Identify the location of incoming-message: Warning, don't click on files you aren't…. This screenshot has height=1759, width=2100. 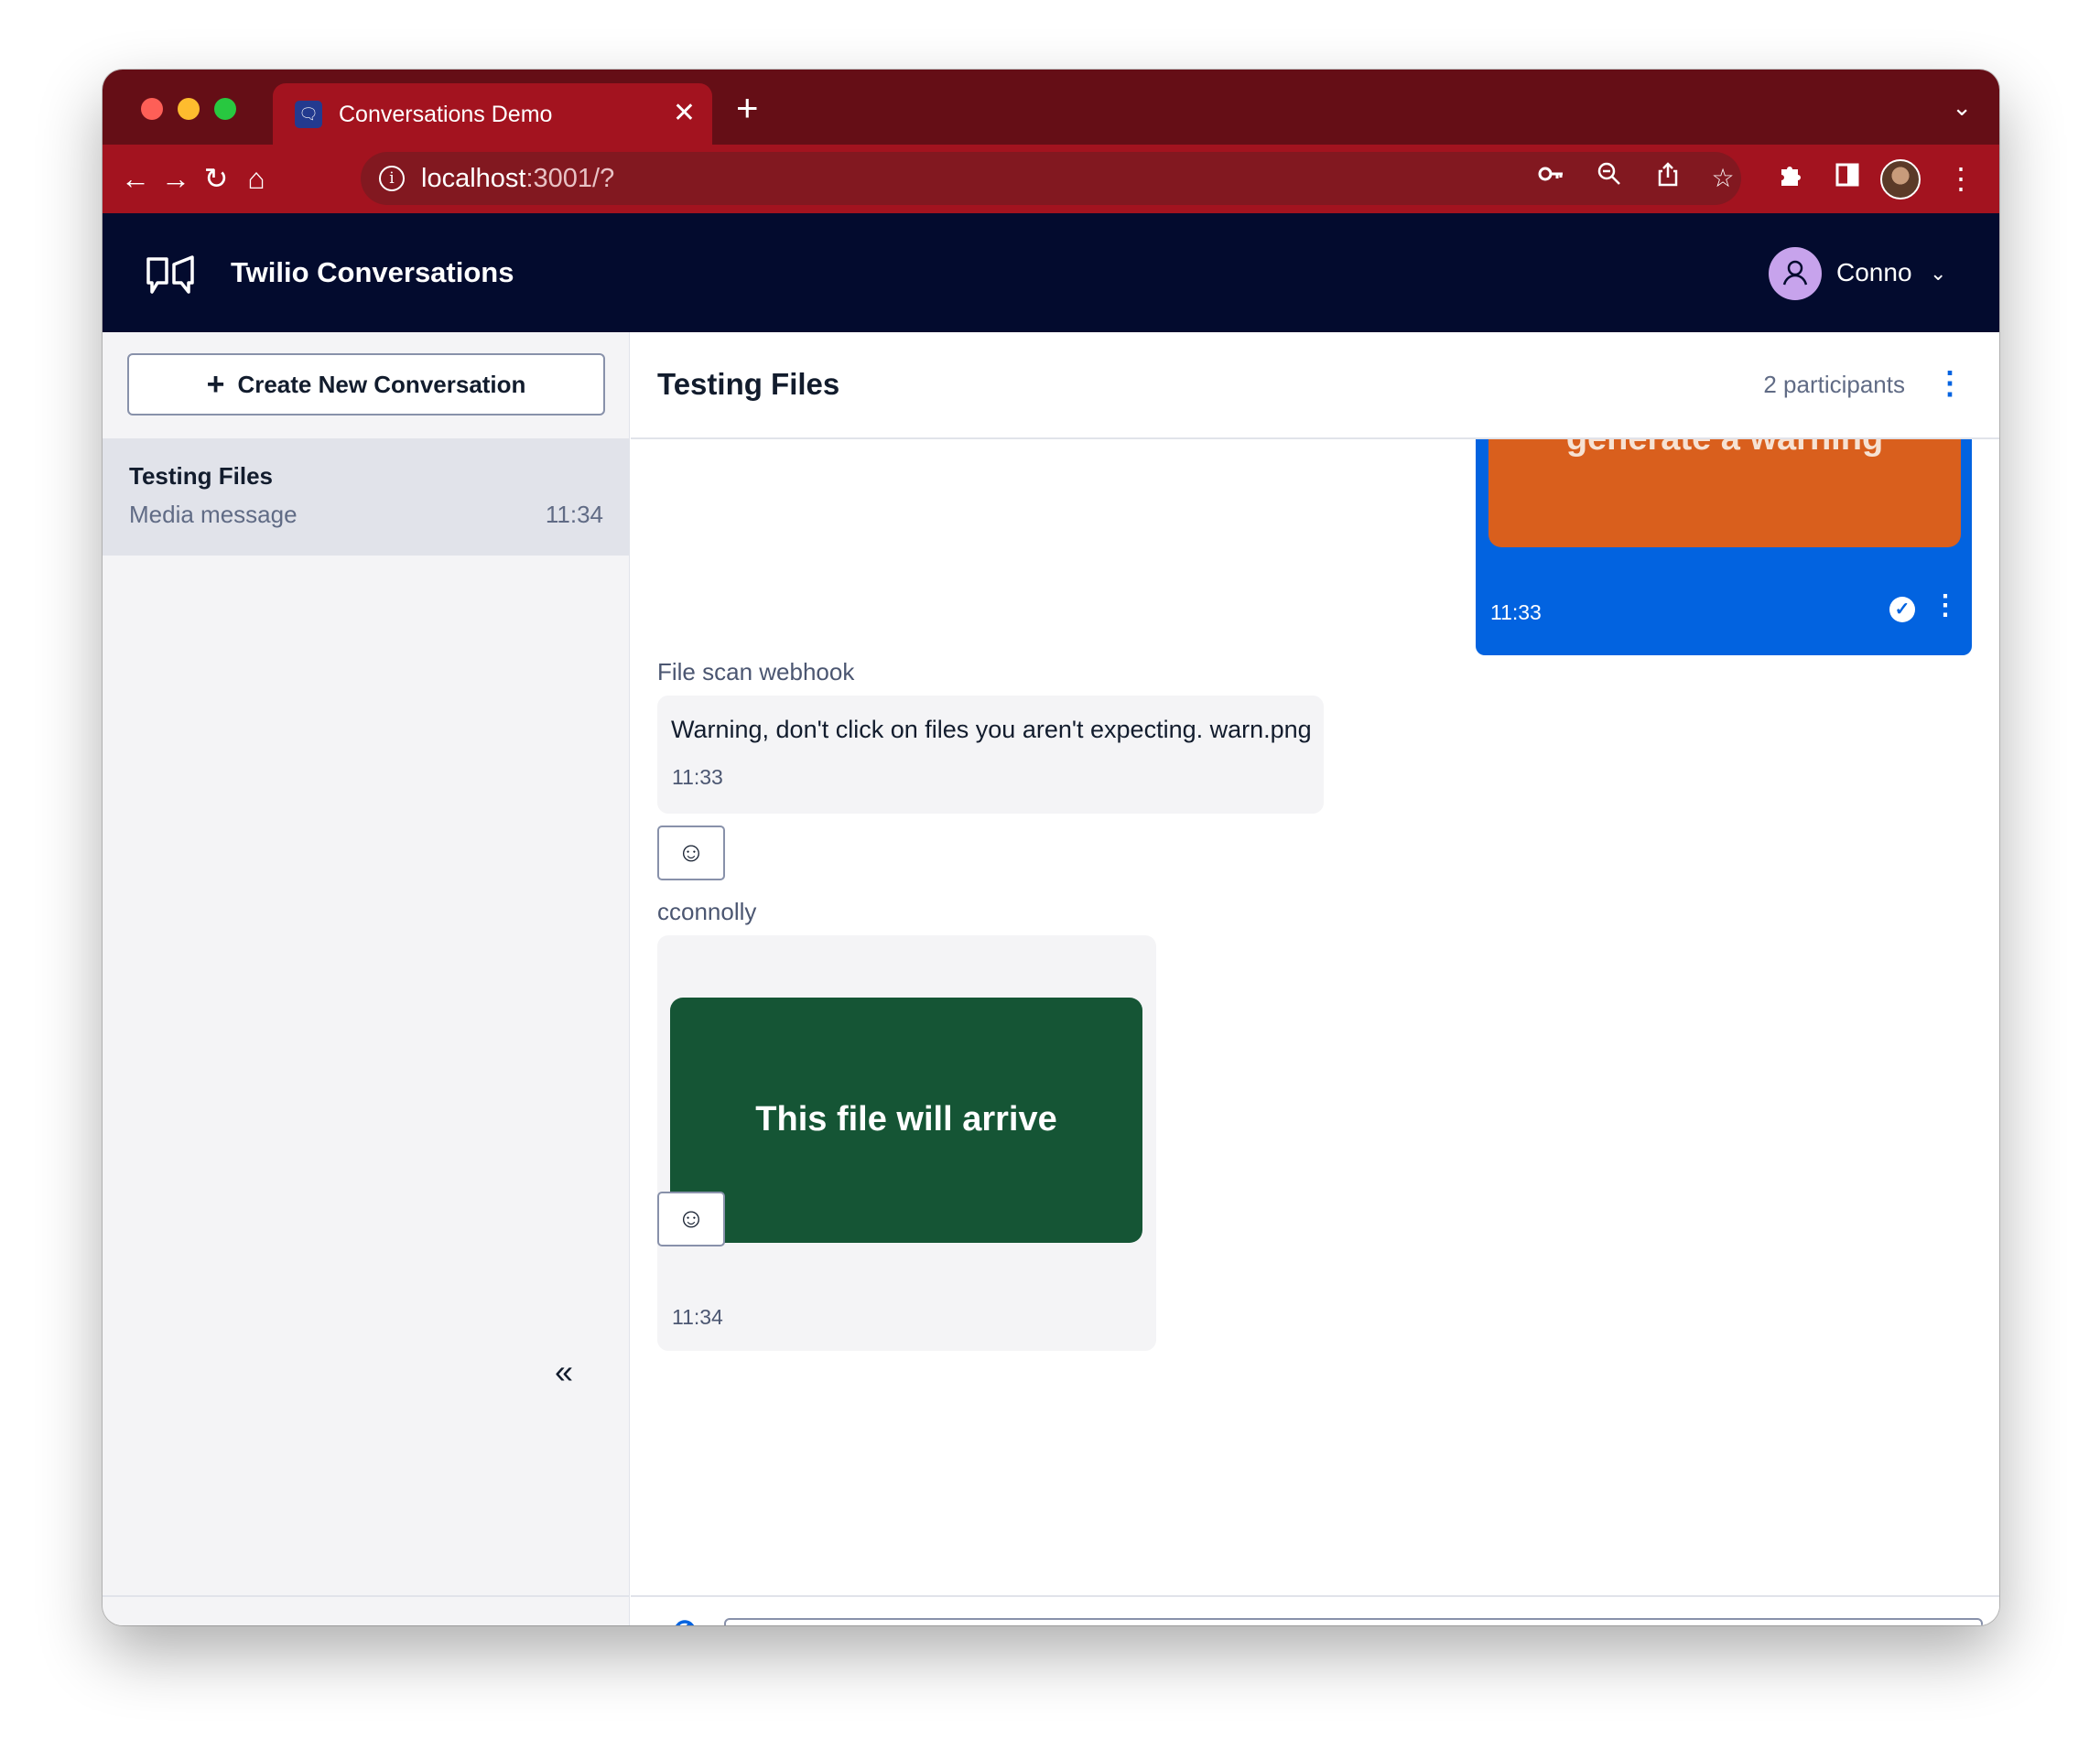
(990, 755).